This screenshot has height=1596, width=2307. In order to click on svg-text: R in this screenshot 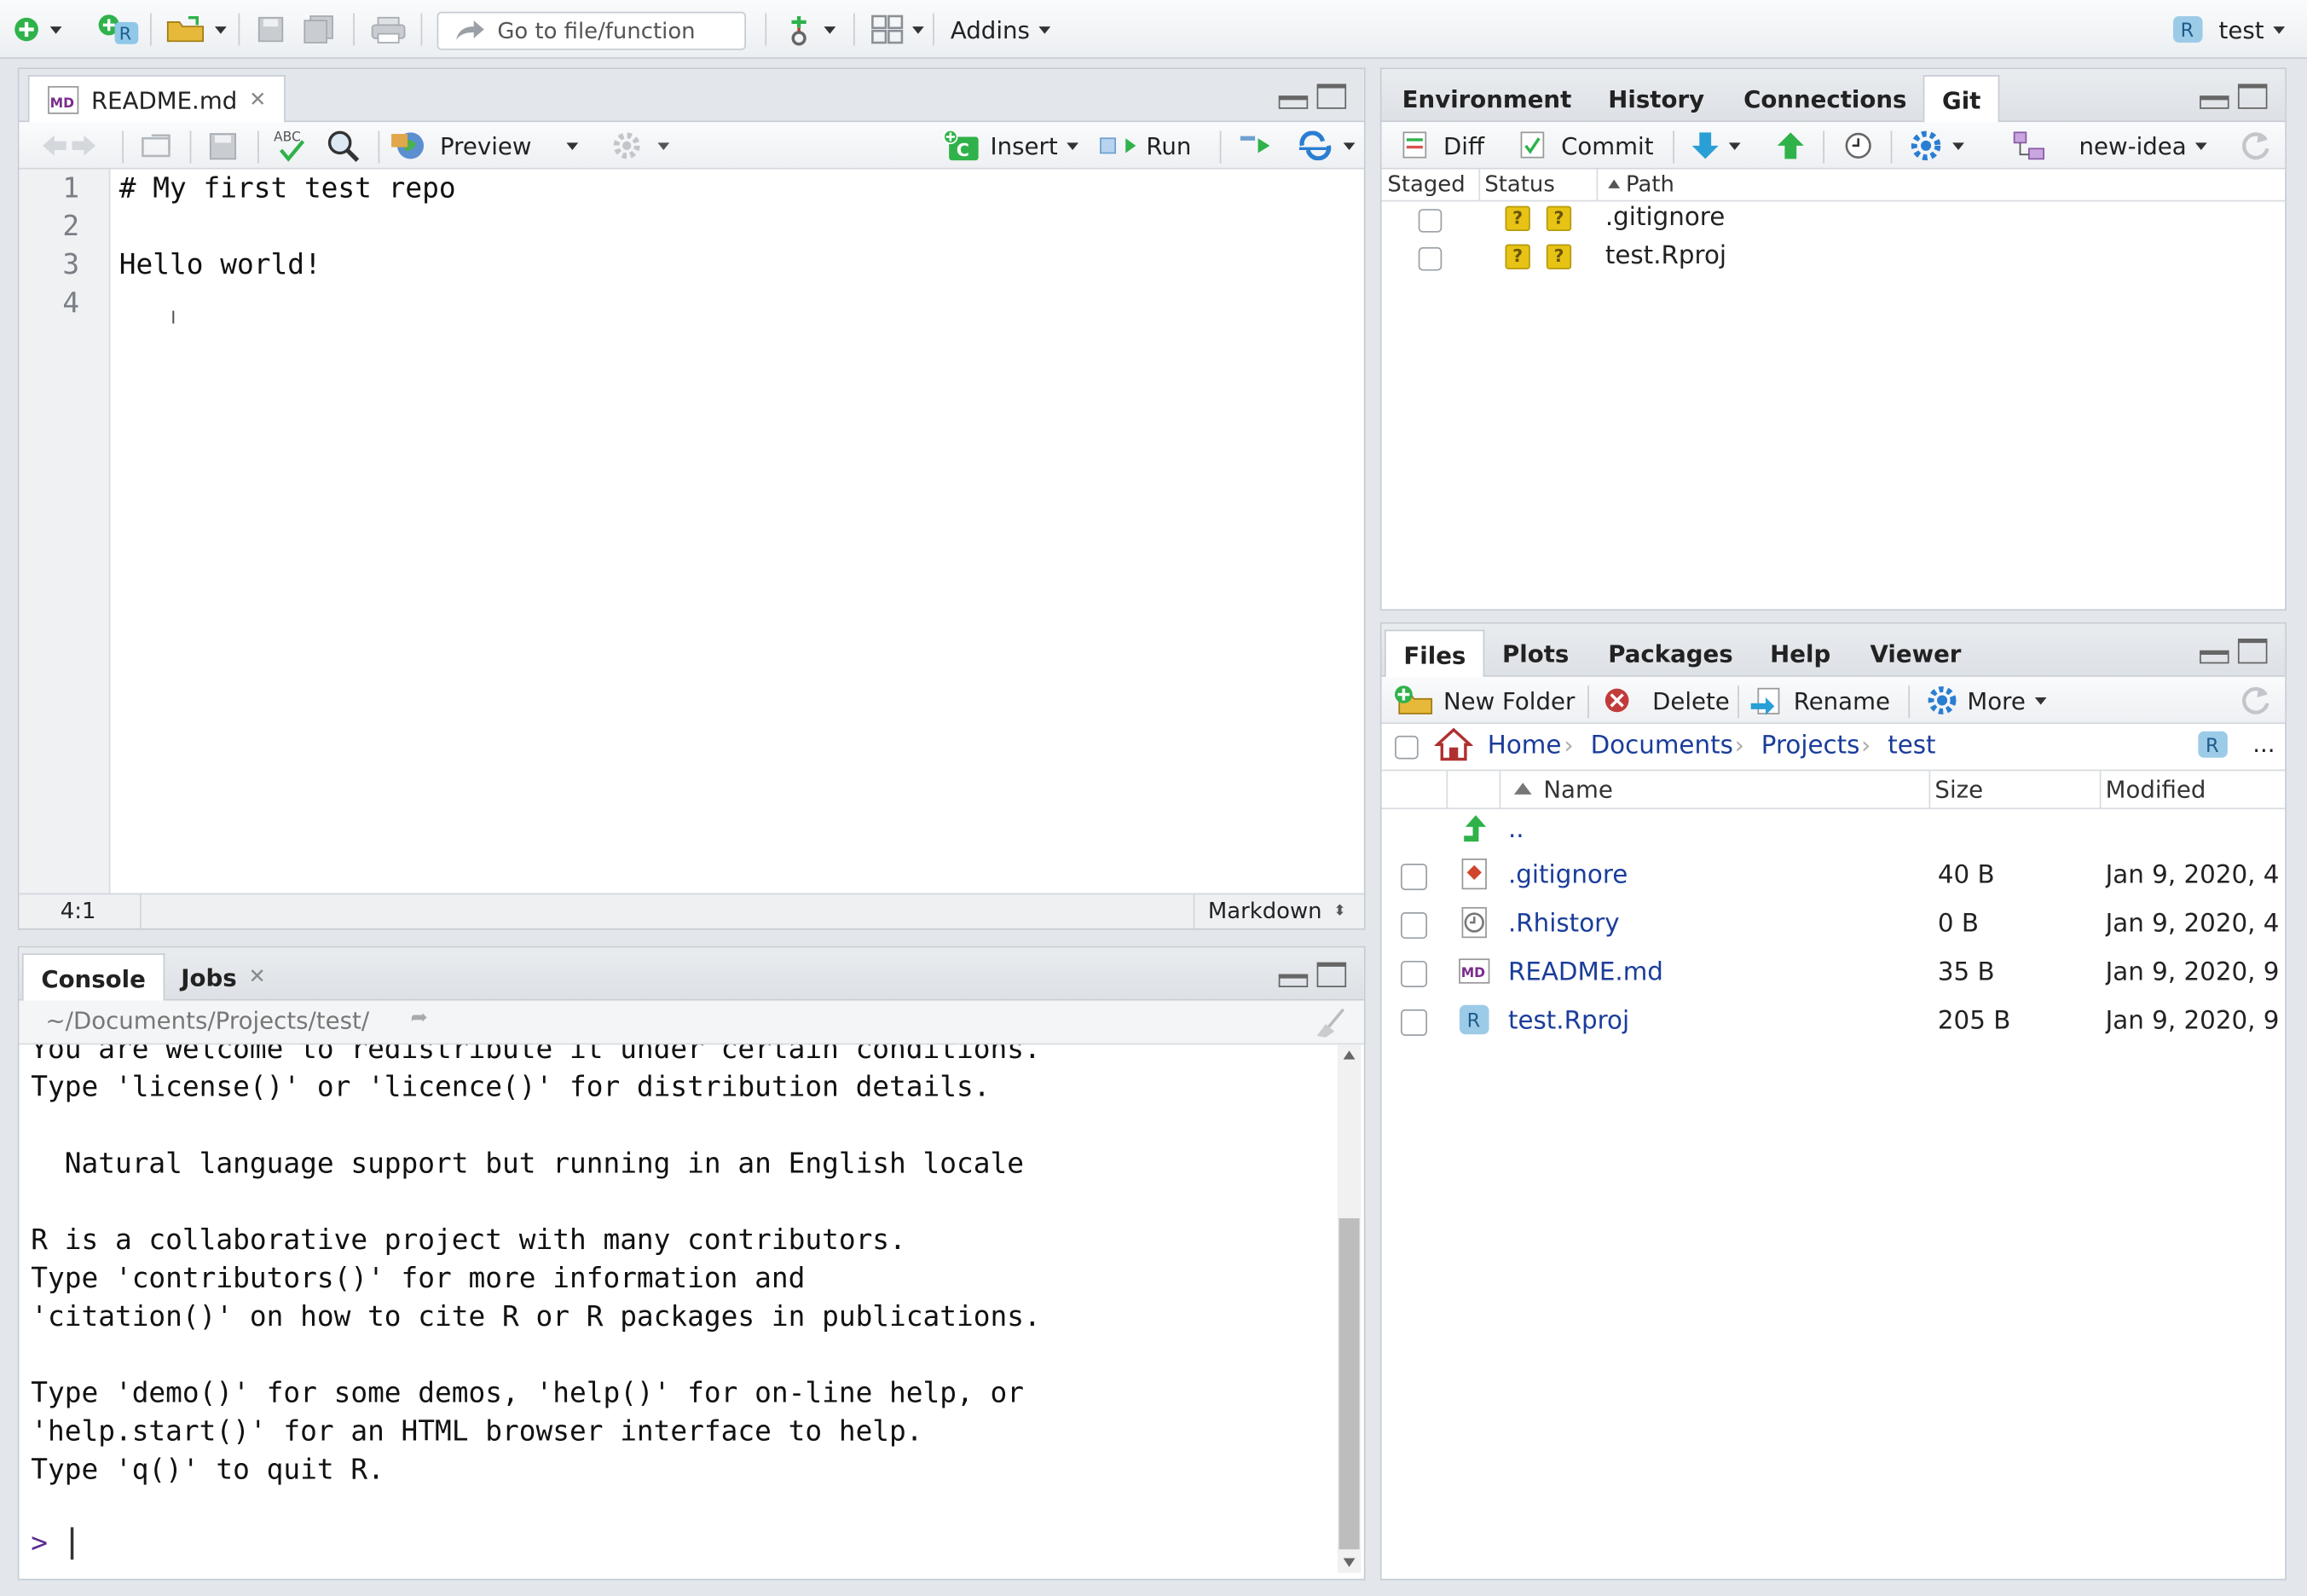, I will do `click(1474, 1021)`.